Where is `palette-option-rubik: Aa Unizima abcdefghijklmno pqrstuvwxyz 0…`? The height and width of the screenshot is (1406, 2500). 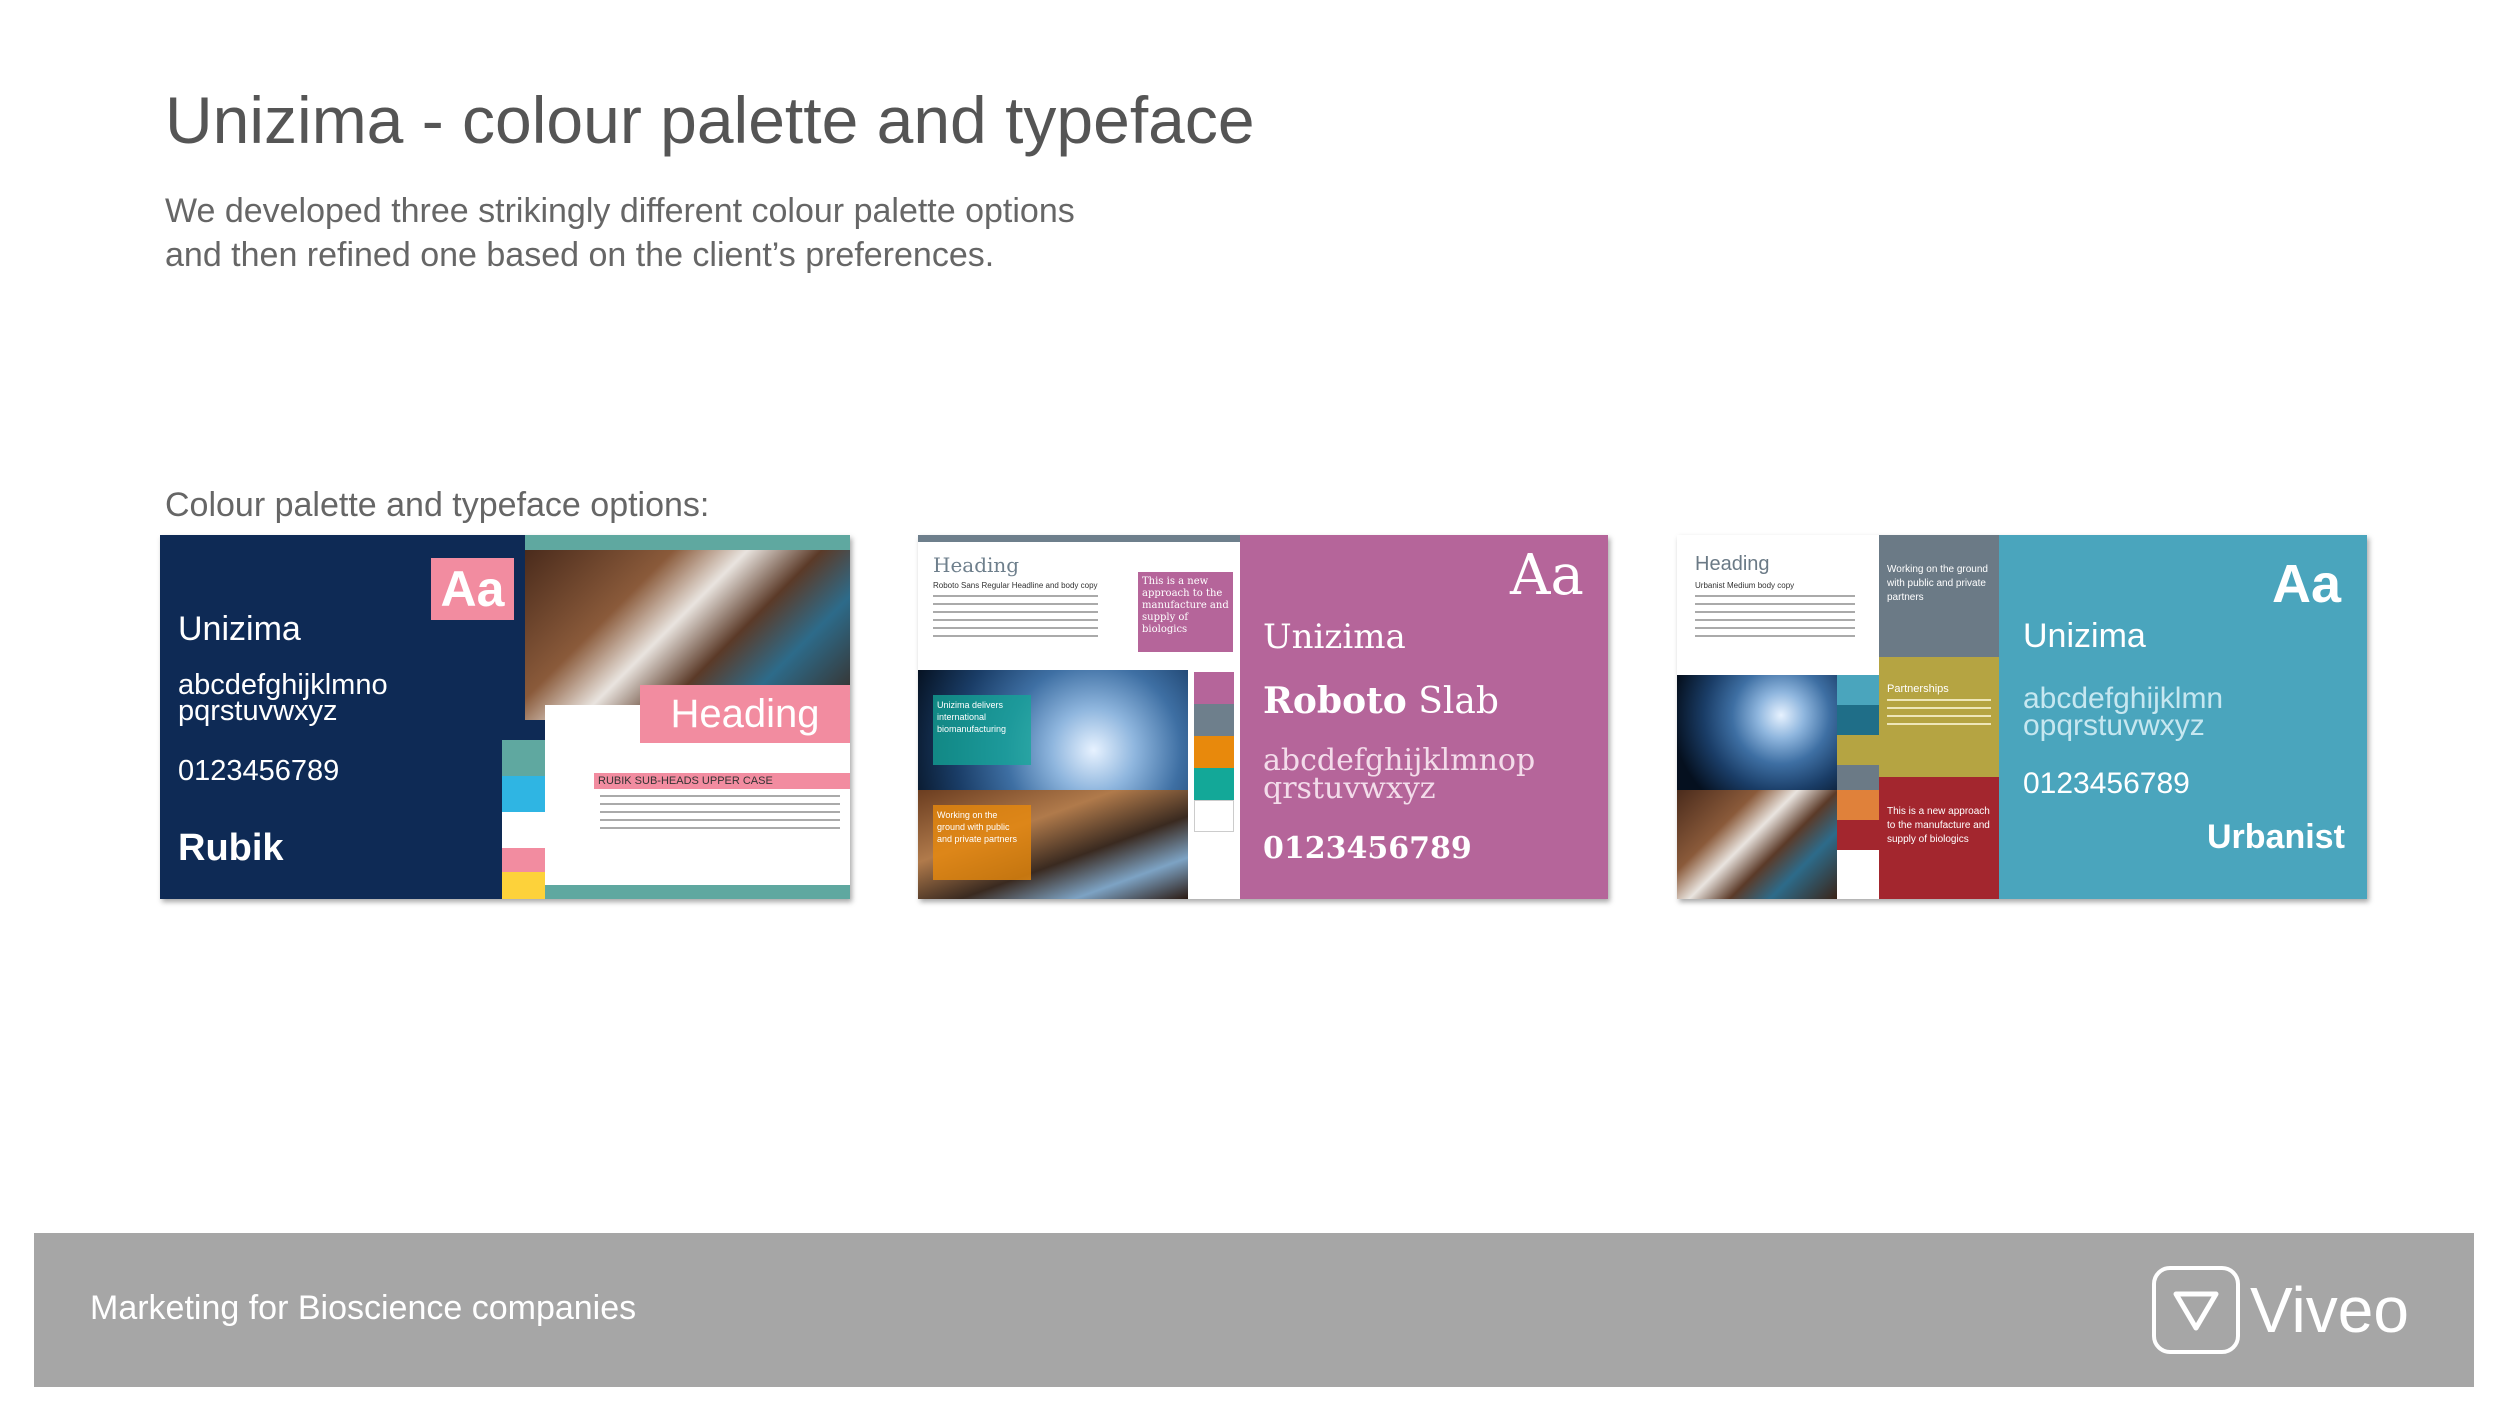 palette-option-rubik: Aa Unizima abcdefghijklmno pqrstuvwxyz 0… is located at coordinates (505, 717).